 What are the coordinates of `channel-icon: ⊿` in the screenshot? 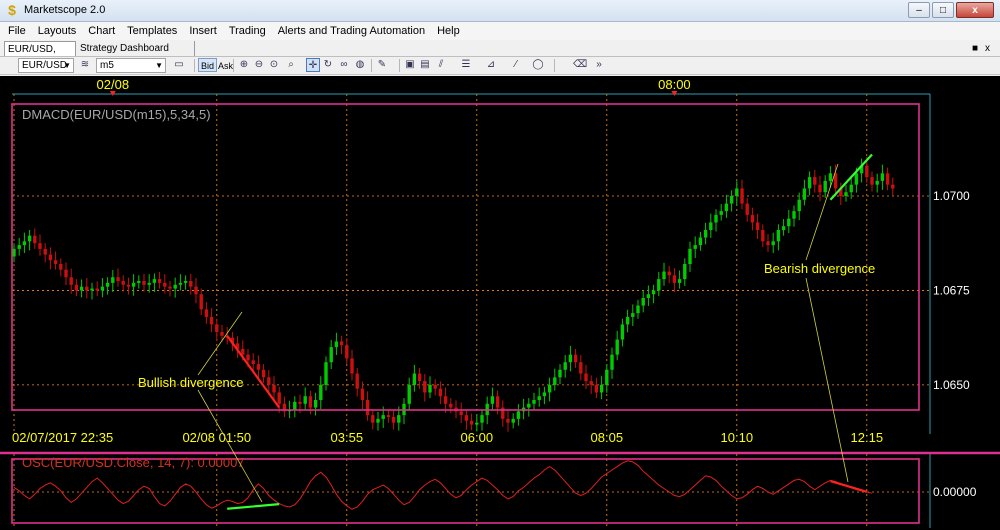 It's located at (491, 65).